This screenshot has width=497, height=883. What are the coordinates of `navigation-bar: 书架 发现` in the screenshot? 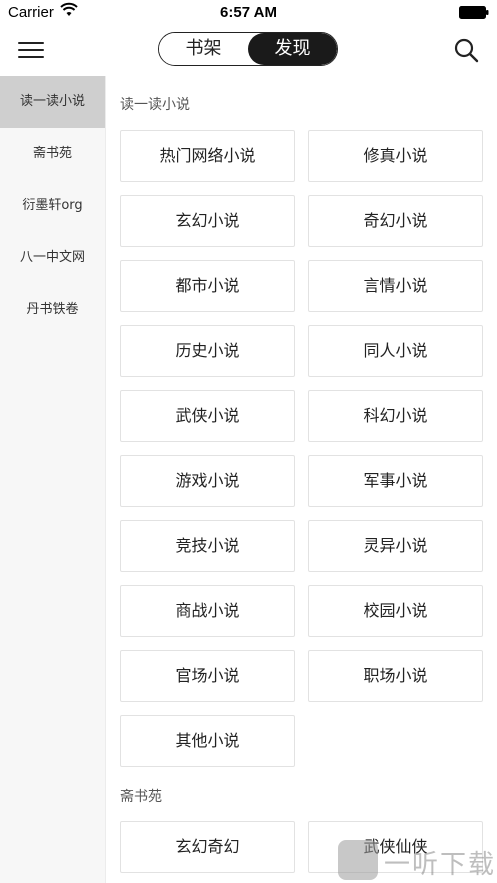 It's located at (248, 51).